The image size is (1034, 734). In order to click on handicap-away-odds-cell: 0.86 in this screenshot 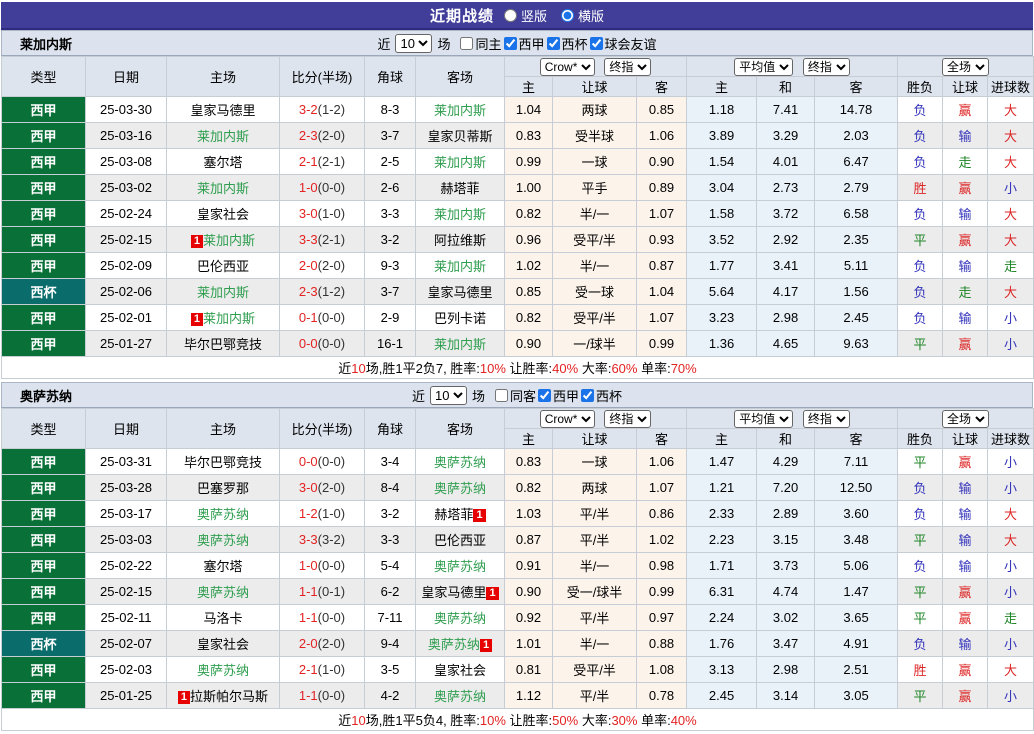, I will do `click(661, 513)`.